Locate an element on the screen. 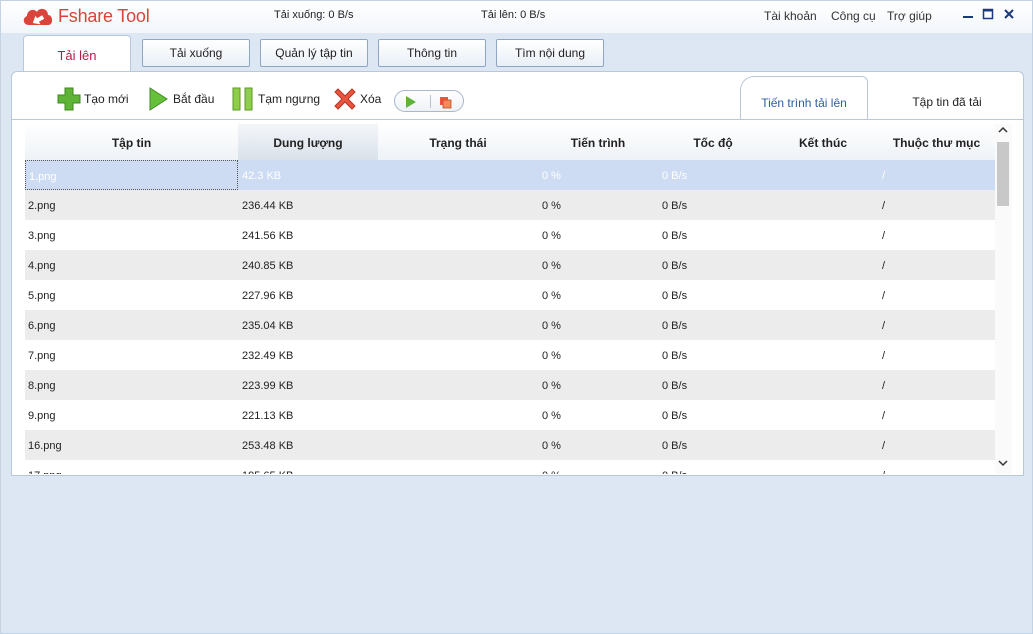 This screenshot has width=1033, height=634. cloud-upload-icon is located at coordinates (38, 16).